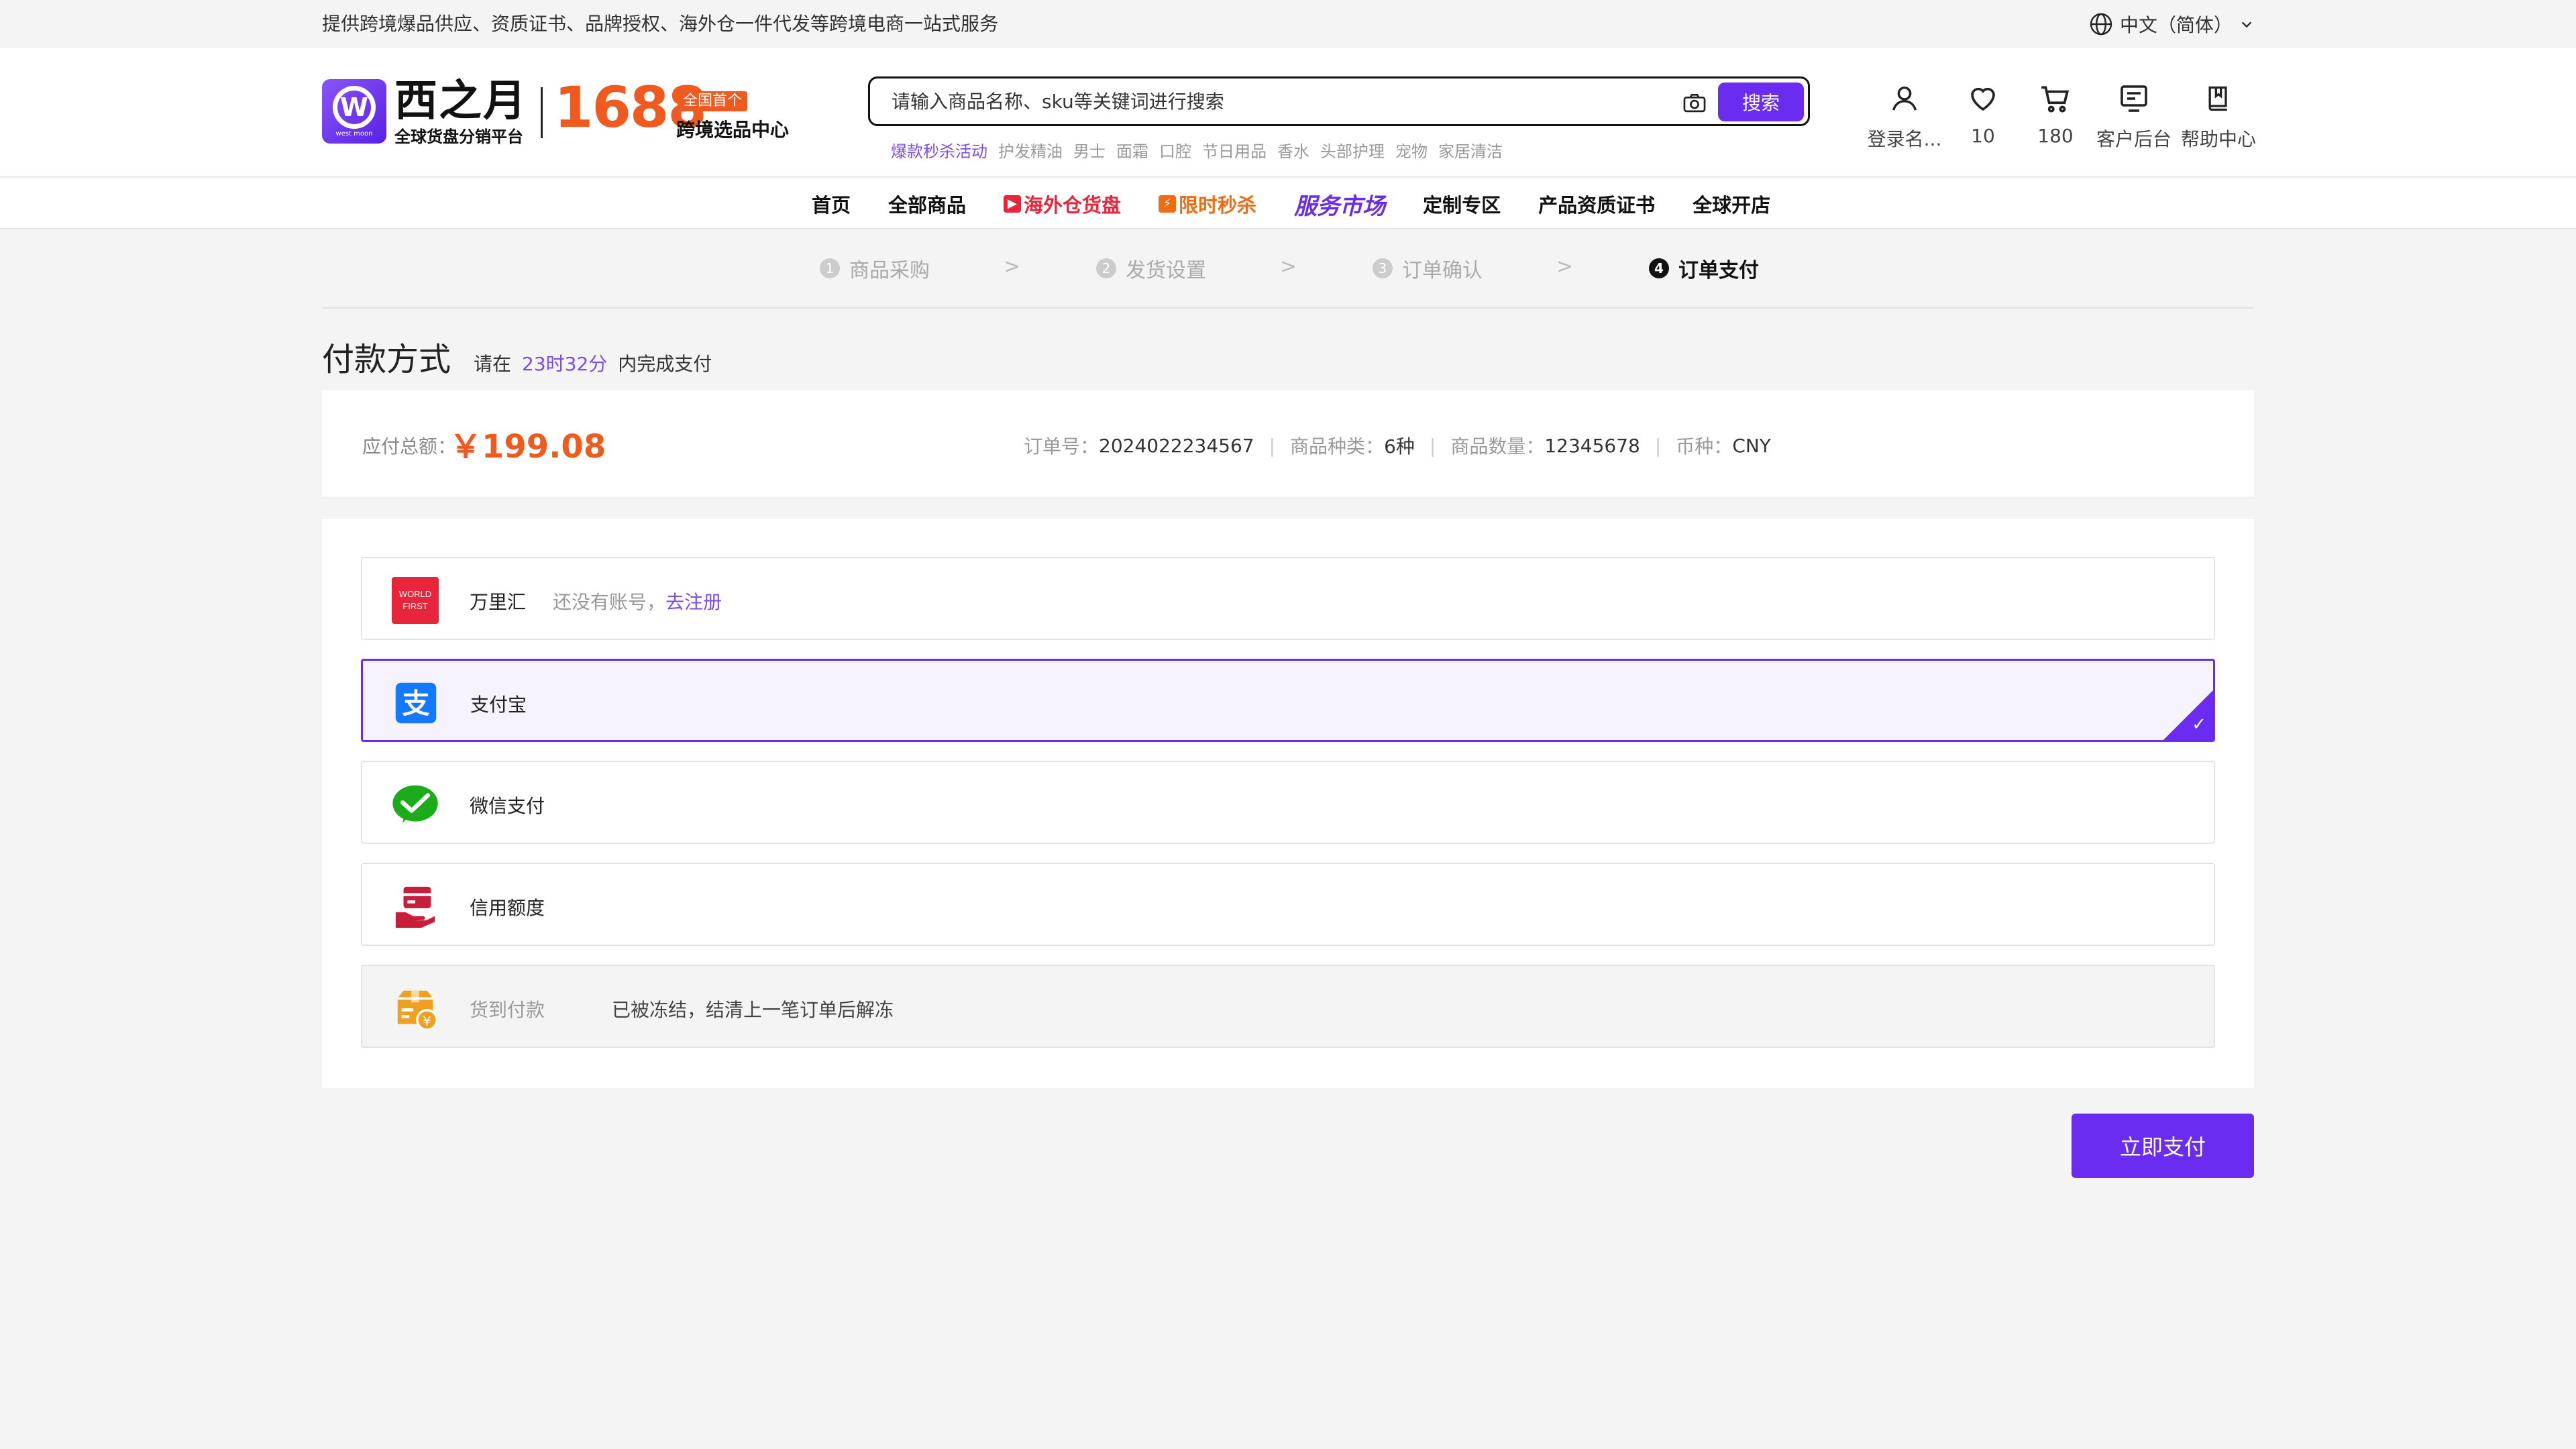 The image size is (2576, 1449). Describe the element at coordinates (1089, 150) in the screenshot. I see `hotword-item: 男士` at that location.